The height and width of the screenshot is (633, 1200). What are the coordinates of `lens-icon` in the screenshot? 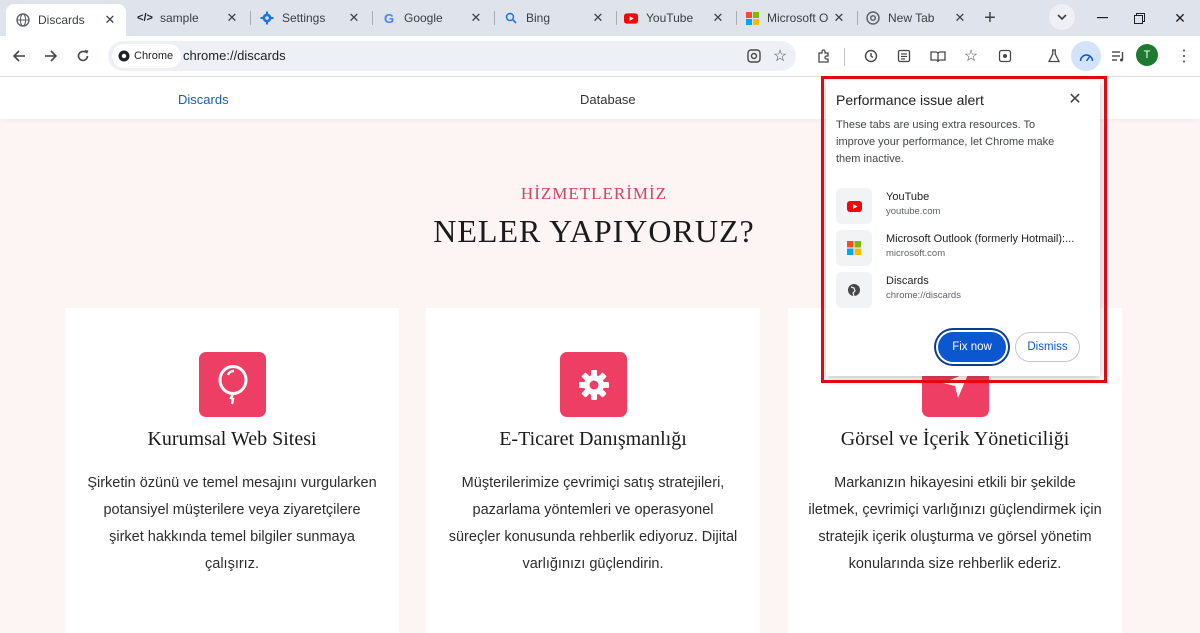 It's located at (754, 56).